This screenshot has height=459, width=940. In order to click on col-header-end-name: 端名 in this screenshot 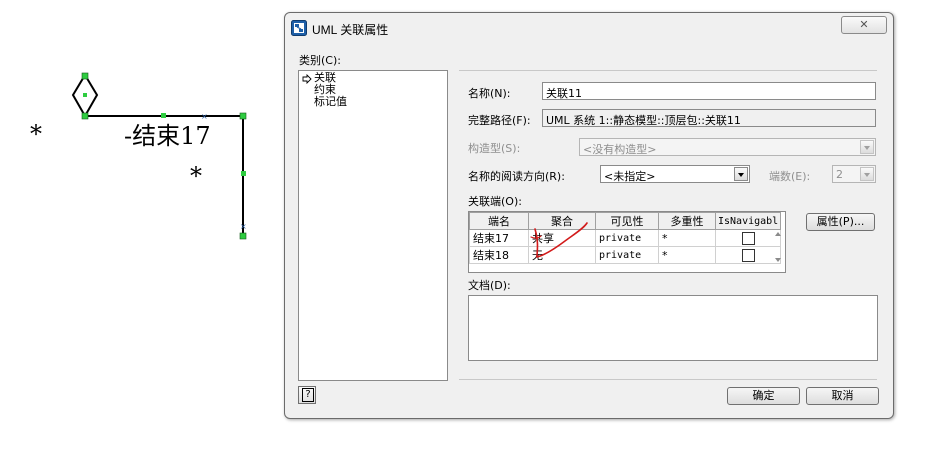, I will do `click(499, 221)`.